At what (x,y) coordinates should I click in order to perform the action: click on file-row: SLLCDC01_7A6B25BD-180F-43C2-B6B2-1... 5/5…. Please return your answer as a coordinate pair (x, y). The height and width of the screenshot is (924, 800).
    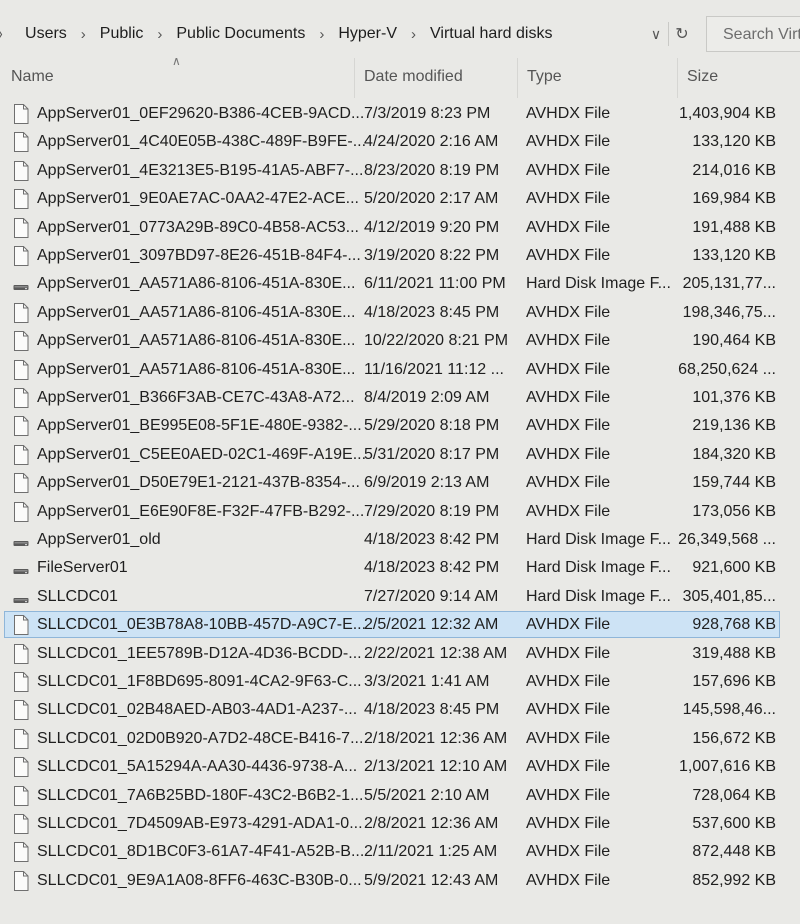
    Looking at the image, I should click on (400, 797).